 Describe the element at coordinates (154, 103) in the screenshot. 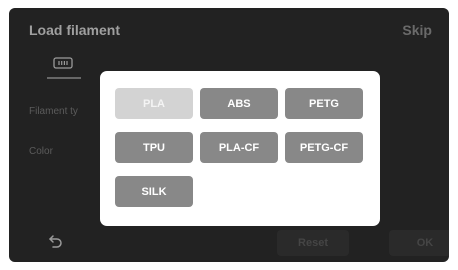

I see `option-pla: PLA` at that location.